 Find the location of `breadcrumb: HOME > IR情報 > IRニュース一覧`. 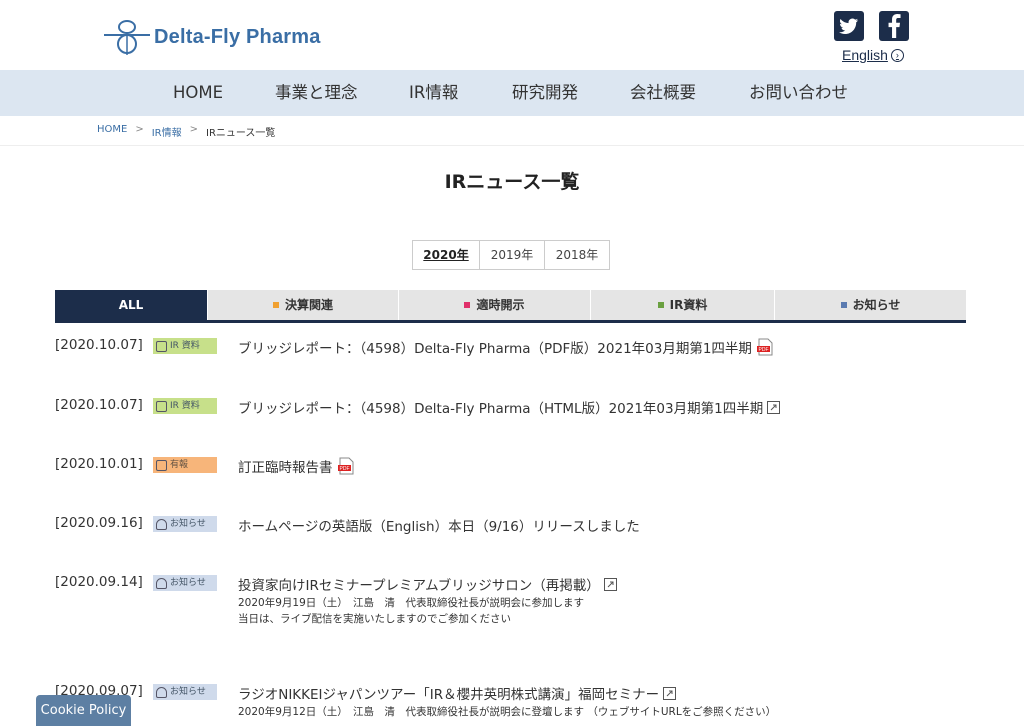

breadcrumb: HOME > IR情報 > IRニュース一覧 is located at coordinates (186, 131).